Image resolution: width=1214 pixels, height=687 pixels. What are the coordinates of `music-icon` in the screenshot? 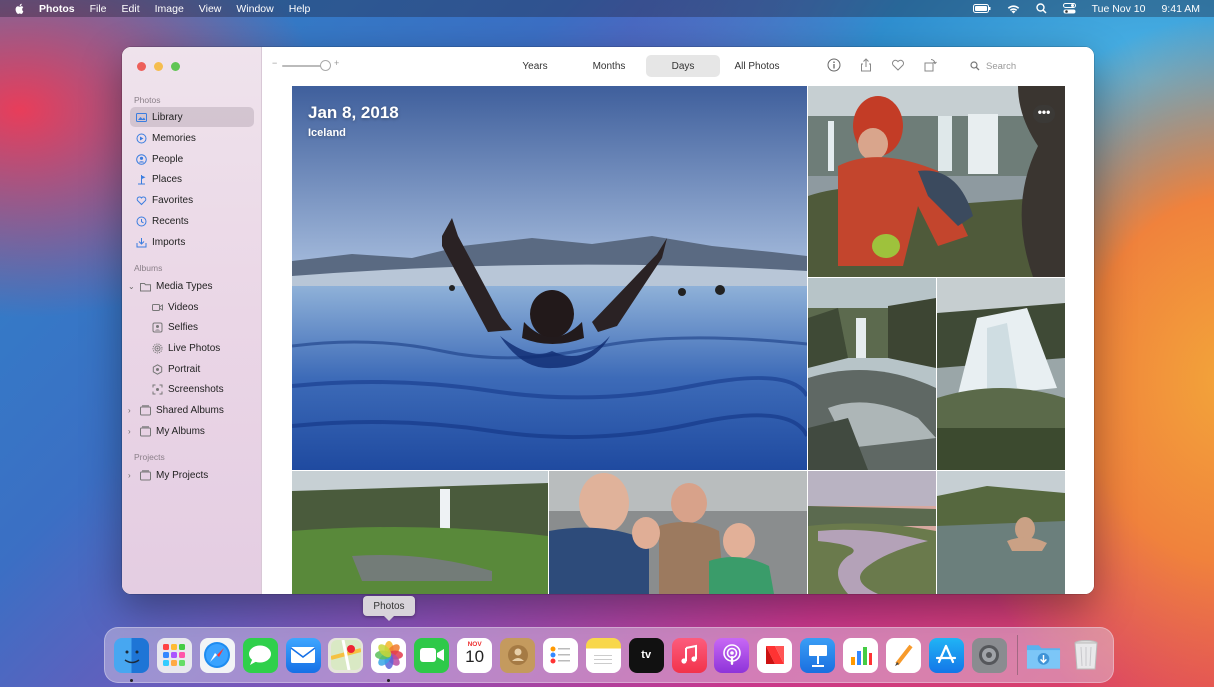 It's located at (689, 655).